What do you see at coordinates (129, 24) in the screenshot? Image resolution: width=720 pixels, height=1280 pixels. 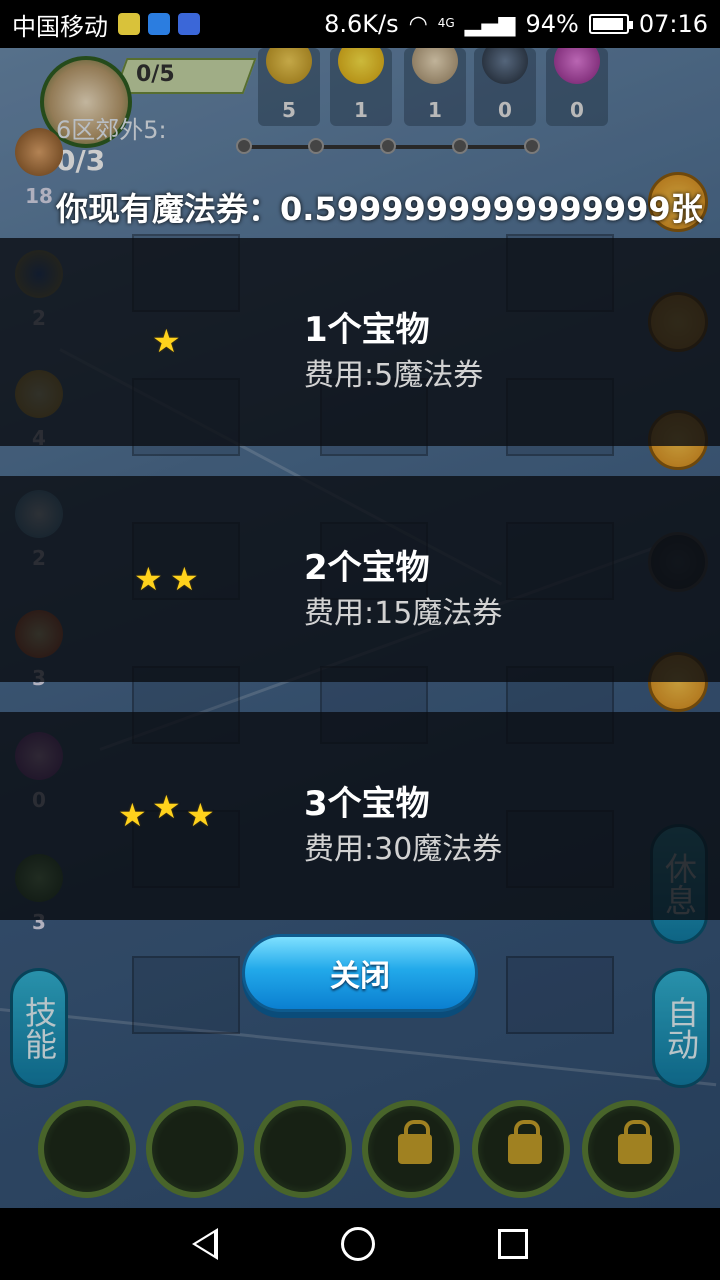 I see `app-notification-icon` at bounding box center [129, 24].